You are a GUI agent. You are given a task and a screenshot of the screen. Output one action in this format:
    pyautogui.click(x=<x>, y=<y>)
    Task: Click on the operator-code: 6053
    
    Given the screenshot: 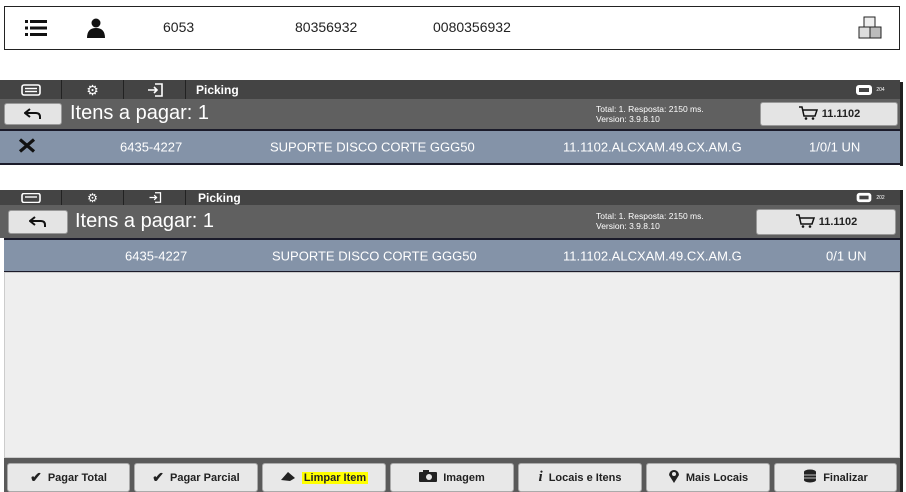 What is the action you would take?
    pyautogui.click(x=179, y=27)
    